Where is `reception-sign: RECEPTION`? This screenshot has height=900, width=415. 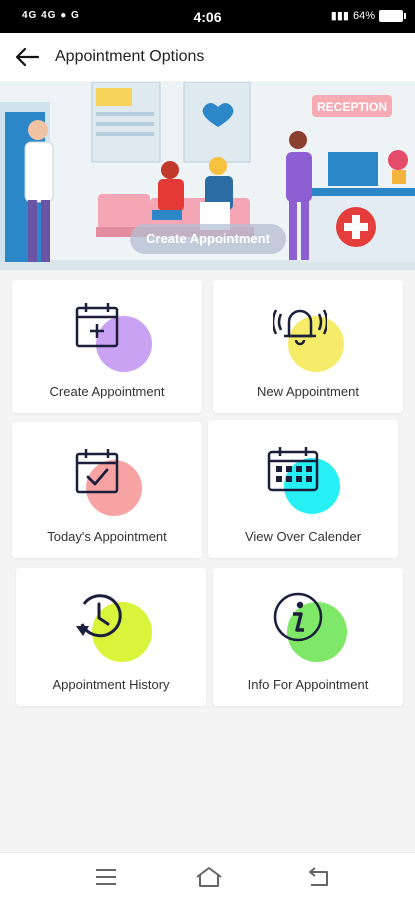 reception-sign: RECEPTION is located at coordinates (352, 107).